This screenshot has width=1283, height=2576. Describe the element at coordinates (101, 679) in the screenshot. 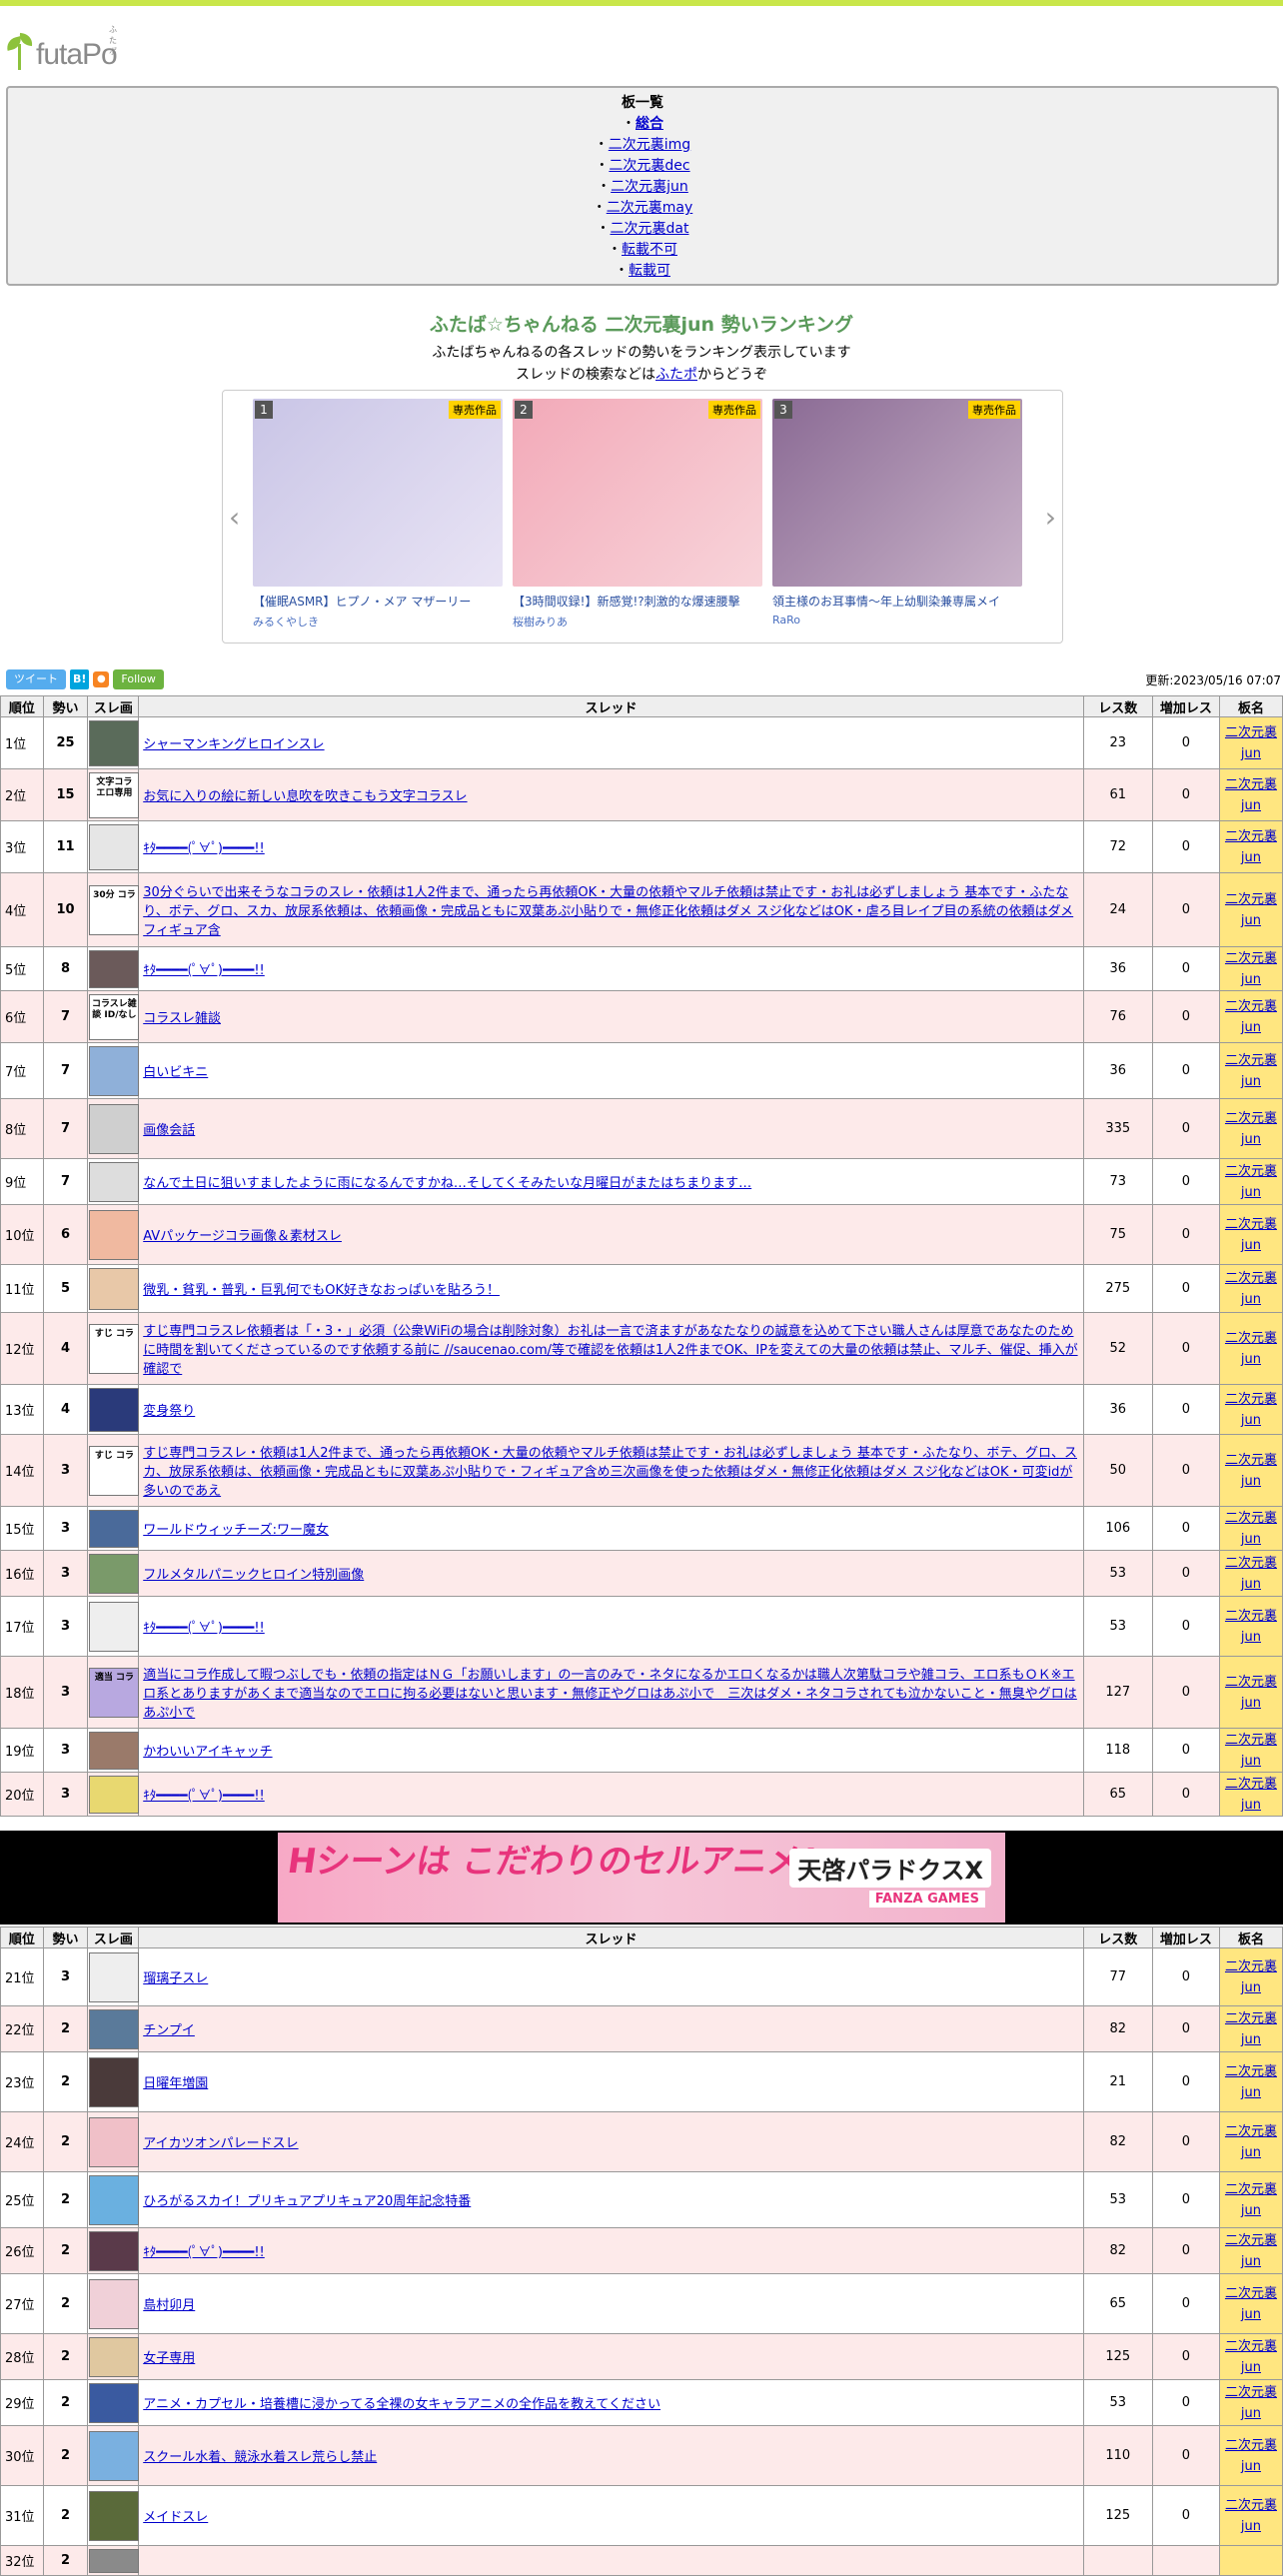

I see `rss-icon: ●` at that location.